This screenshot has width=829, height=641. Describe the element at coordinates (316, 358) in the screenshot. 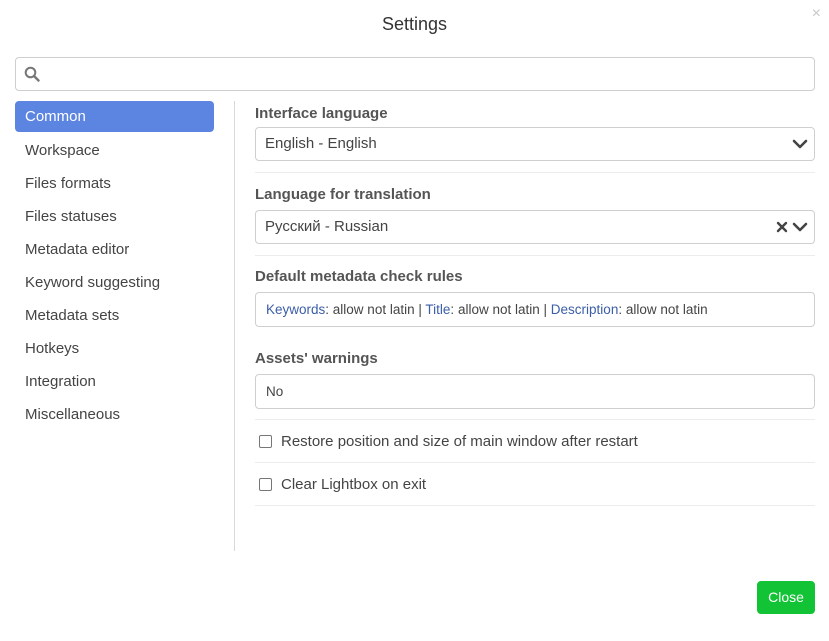

I see `assets-warnings-label: Assets' warnings` at that location.